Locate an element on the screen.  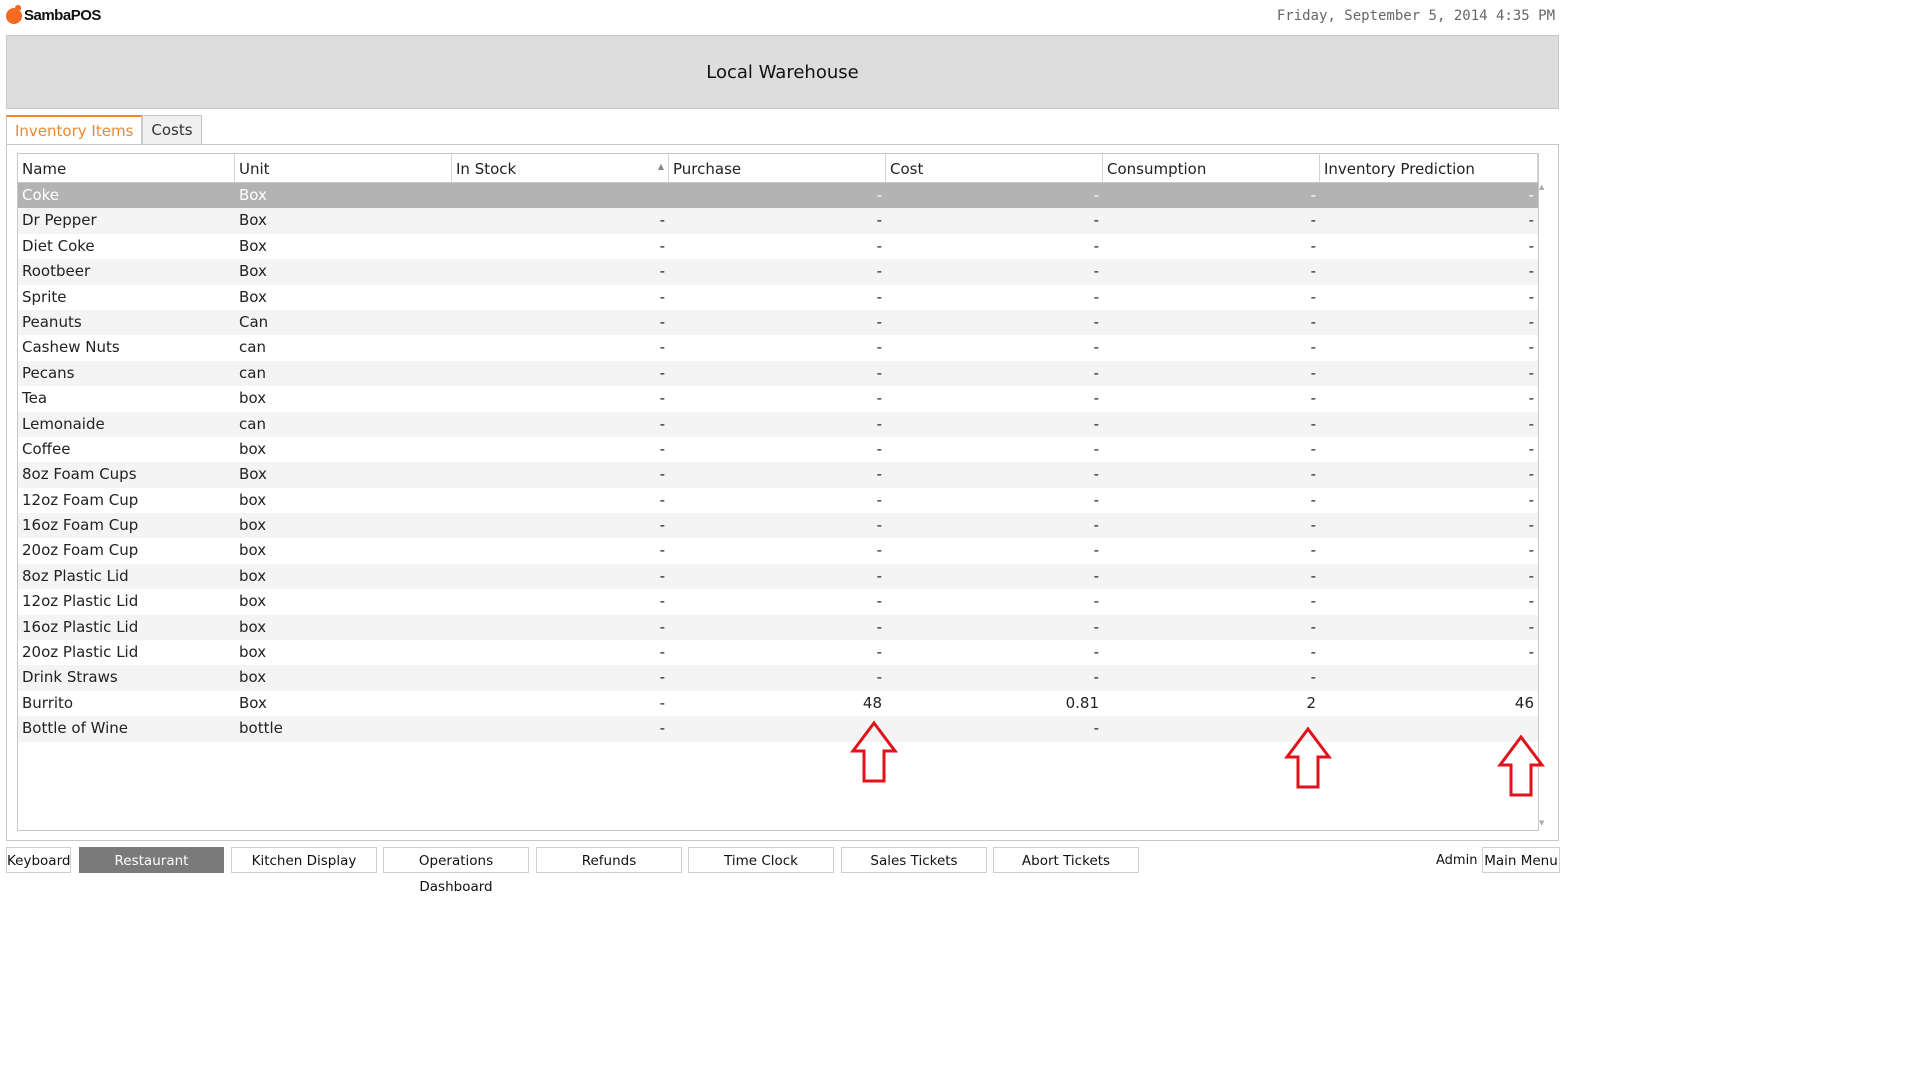
refunds-button: Refunds is located at coordinates (609, 860).